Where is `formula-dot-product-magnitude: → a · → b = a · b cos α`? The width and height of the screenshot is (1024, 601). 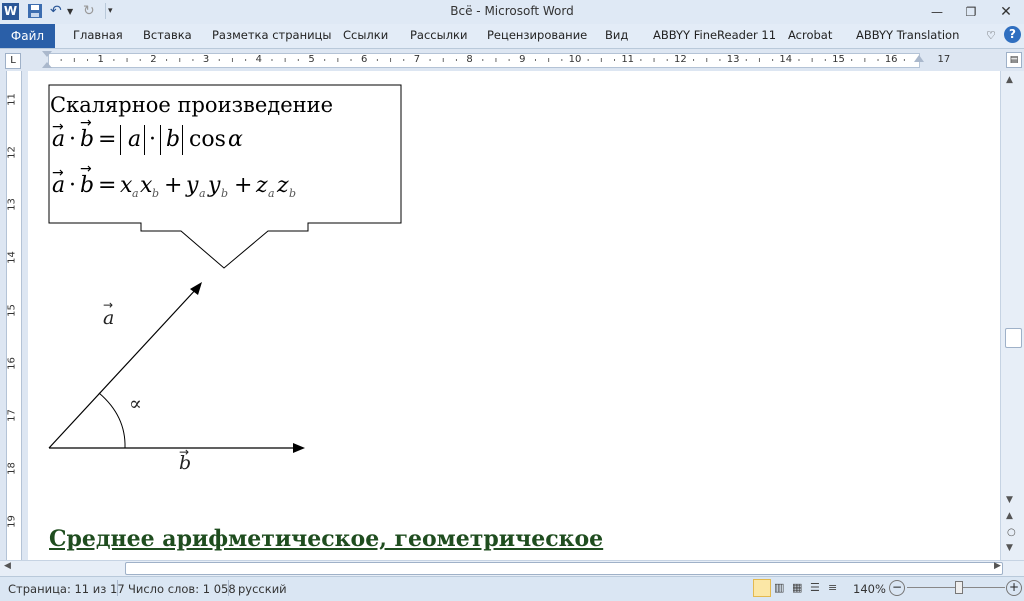 formula-dot-product-magnitude: → a · → b = a · b cos α is located at coordinates (215, 136).